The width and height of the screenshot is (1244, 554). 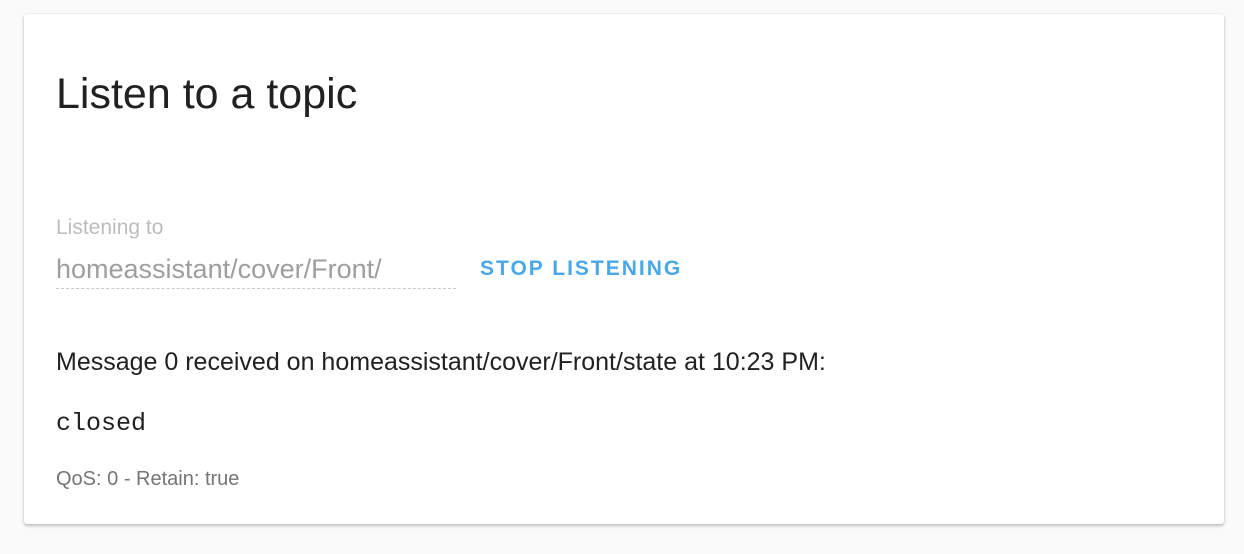 What do you see at coordinates (110, 227) in the screenshot?
I see `listening-to-label: Listening to` at bounding box center [110, 227].